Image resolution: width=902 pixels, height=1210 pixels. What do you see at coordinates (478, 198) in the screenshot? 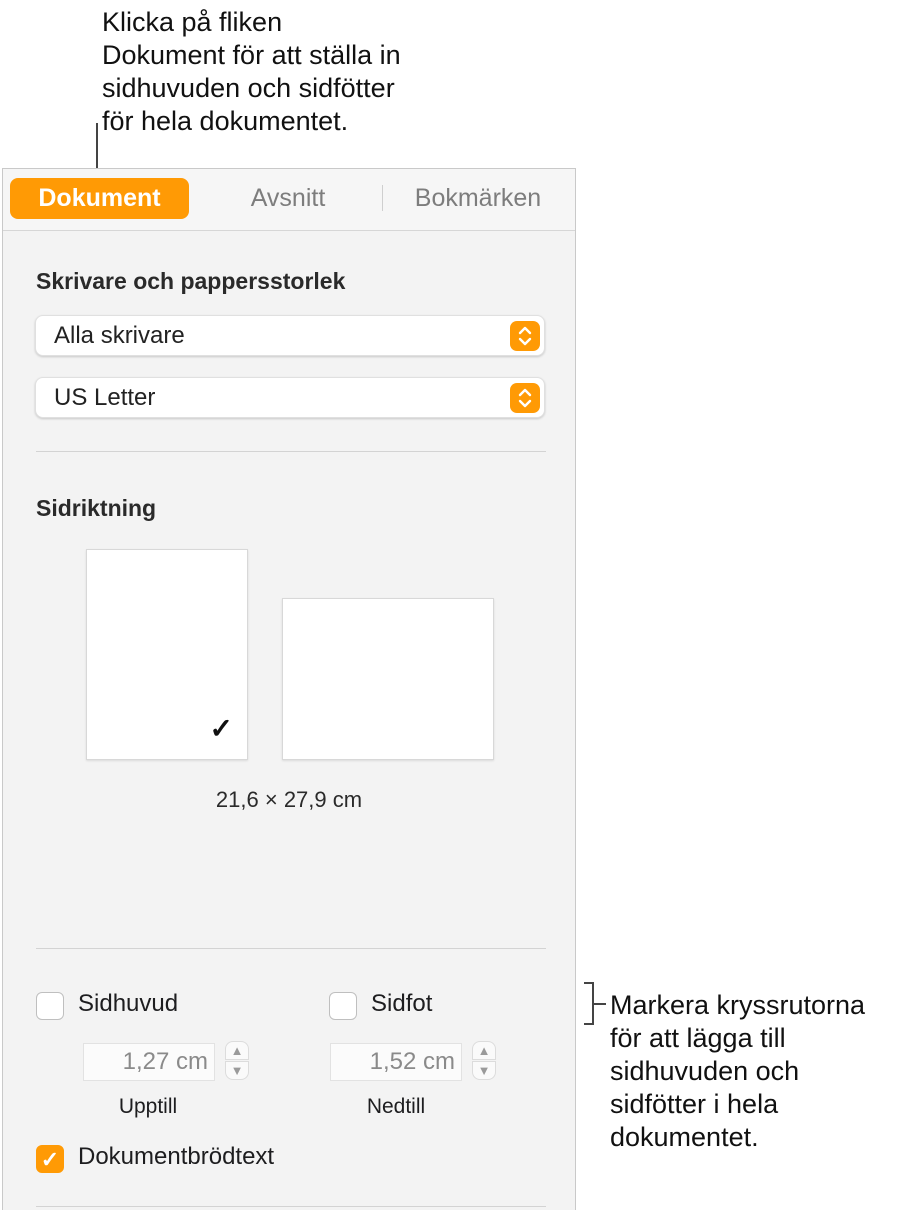
I see `tab-bokmarken: Bokmärken` at bounding box center [478, 198].